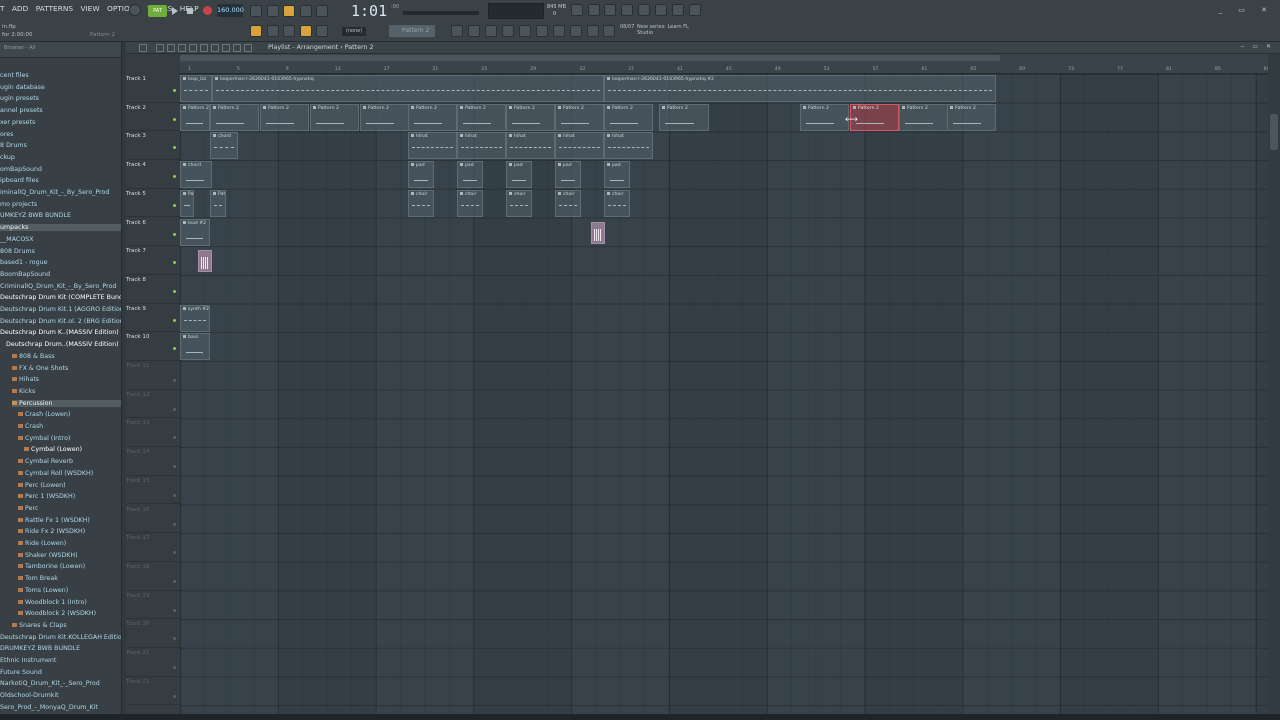 The width and height of the screenshot is (1280, 720). Describe the element at coordinates (153, 691) in the screenshot. I see `track-header: Track 22` at that location.